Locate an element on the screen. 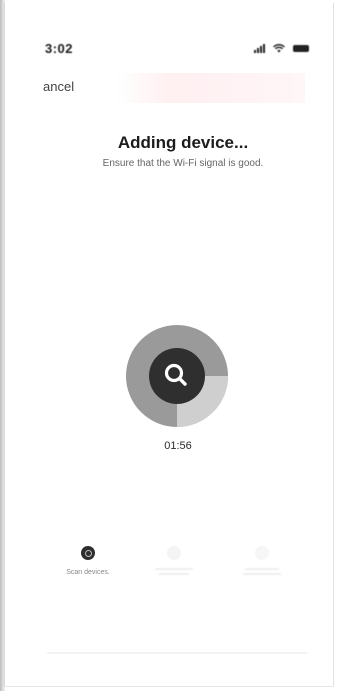 This screenshot has width=340, height=691. ring-core is located at coordinates (177, 376).